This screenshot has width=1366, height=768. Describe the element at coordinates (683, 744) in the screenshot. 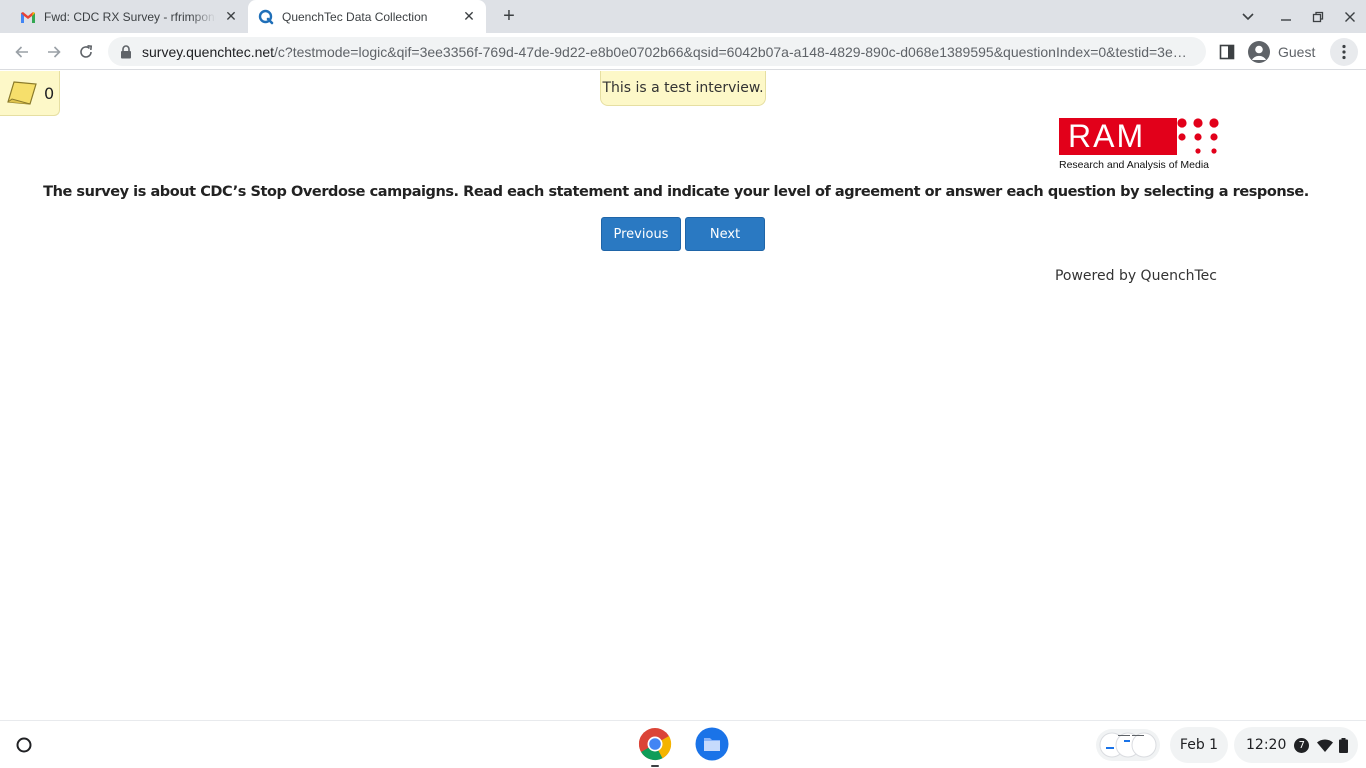

I see `os-shelf: Feb 1 12:20 7` at that location.